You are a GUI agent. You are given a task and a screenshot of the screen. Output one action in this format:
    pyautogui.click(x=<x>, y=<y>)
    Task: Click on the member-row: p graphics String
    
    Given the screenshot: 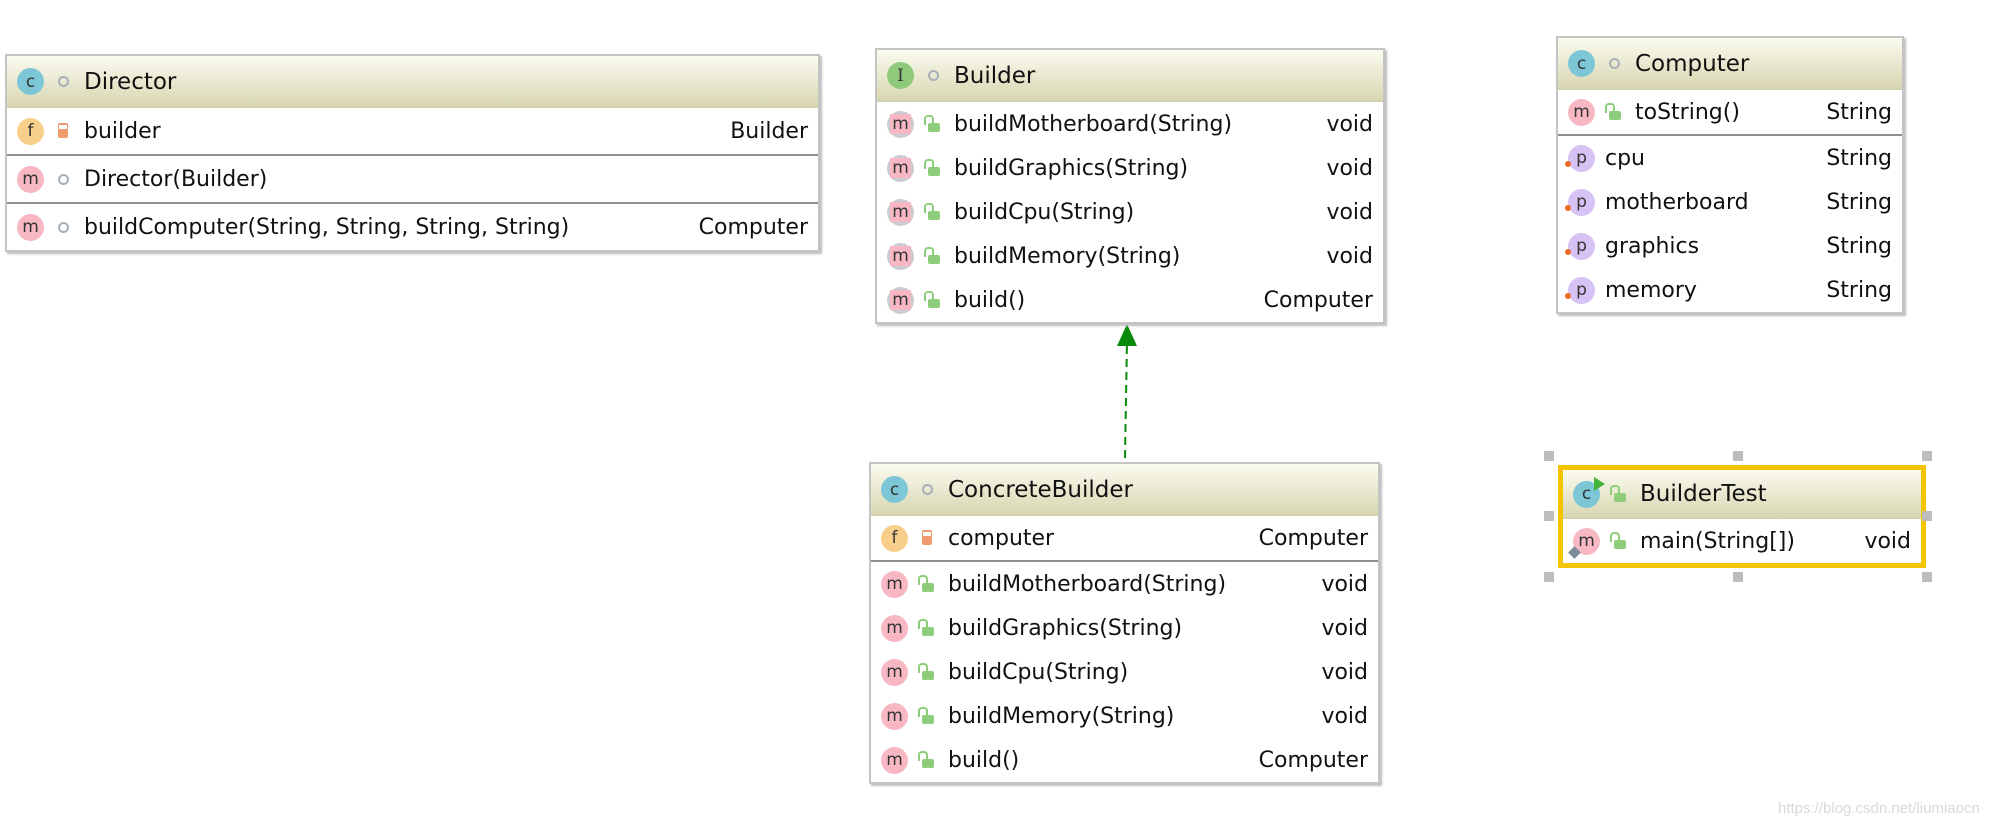 What is the action you would take?
    pyautogui.click(x=1730, y=246)
    